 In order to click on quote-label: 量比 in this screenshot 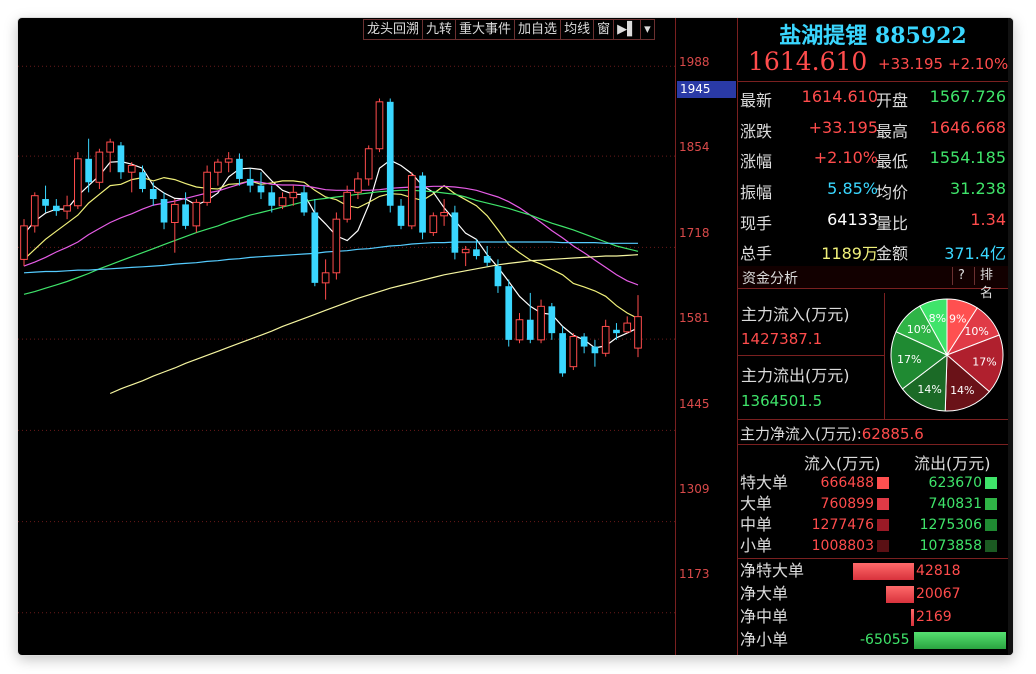, I will do `click(892, 223)`.